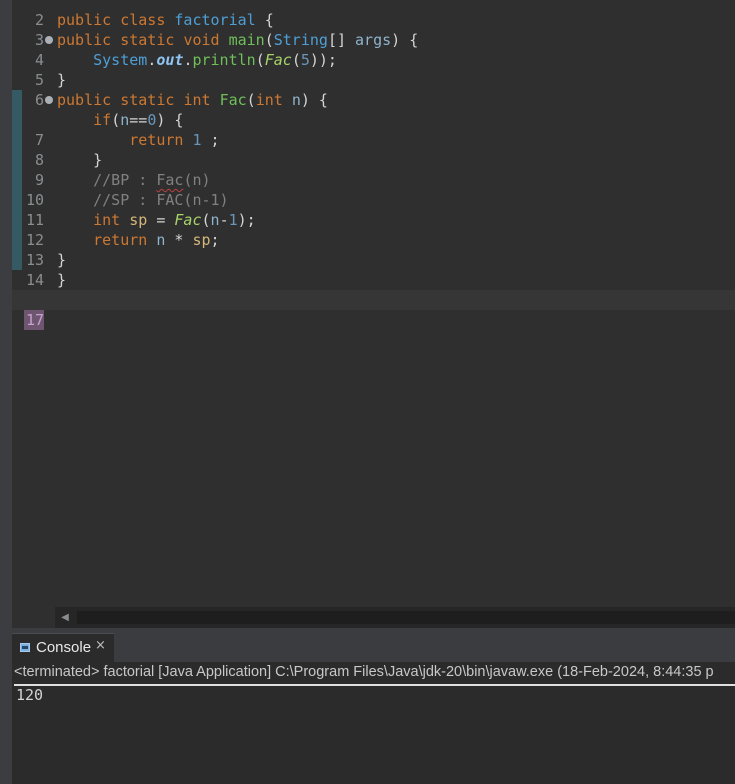 This screenshot has width=735, height=784. Describe the element at coordinates (215, 60) in the screenshot. I see `code-text: System.out.println(Fac(5));` at that location.